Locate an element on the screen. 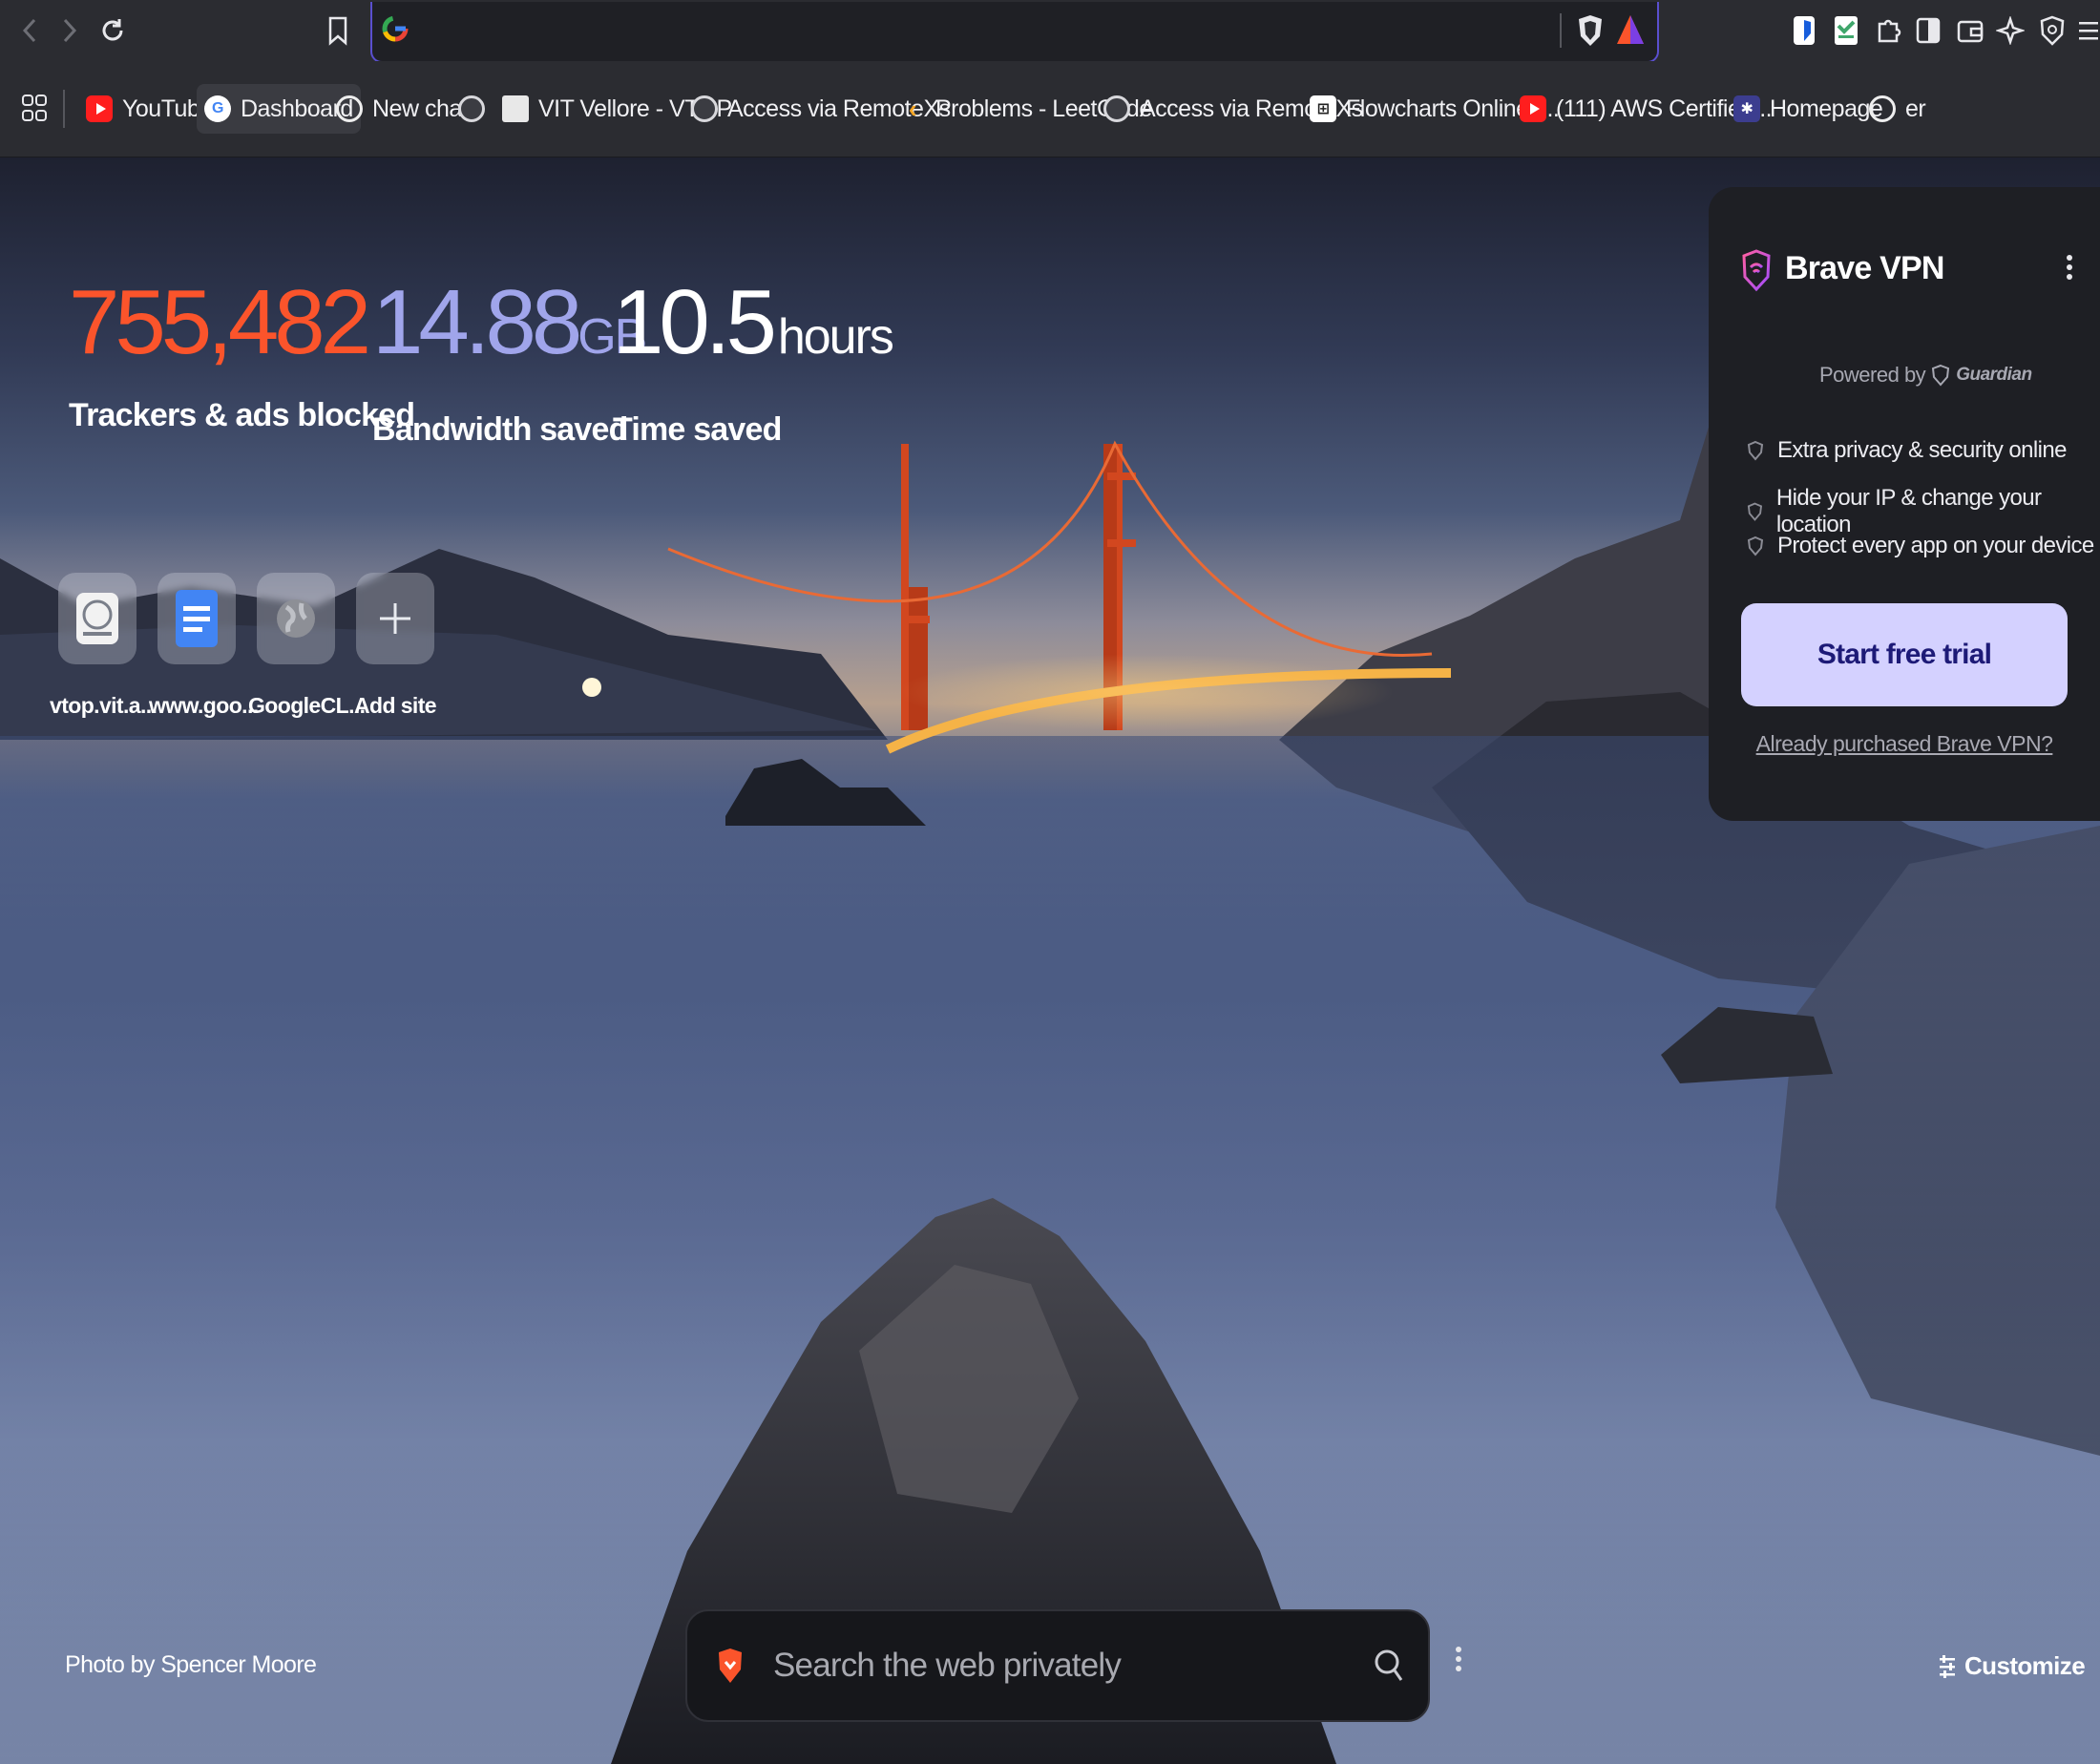 Image resolution: width=2100 pixels, height=1764 pixels. puzzle-icon is located at coordinates (1888, 31).